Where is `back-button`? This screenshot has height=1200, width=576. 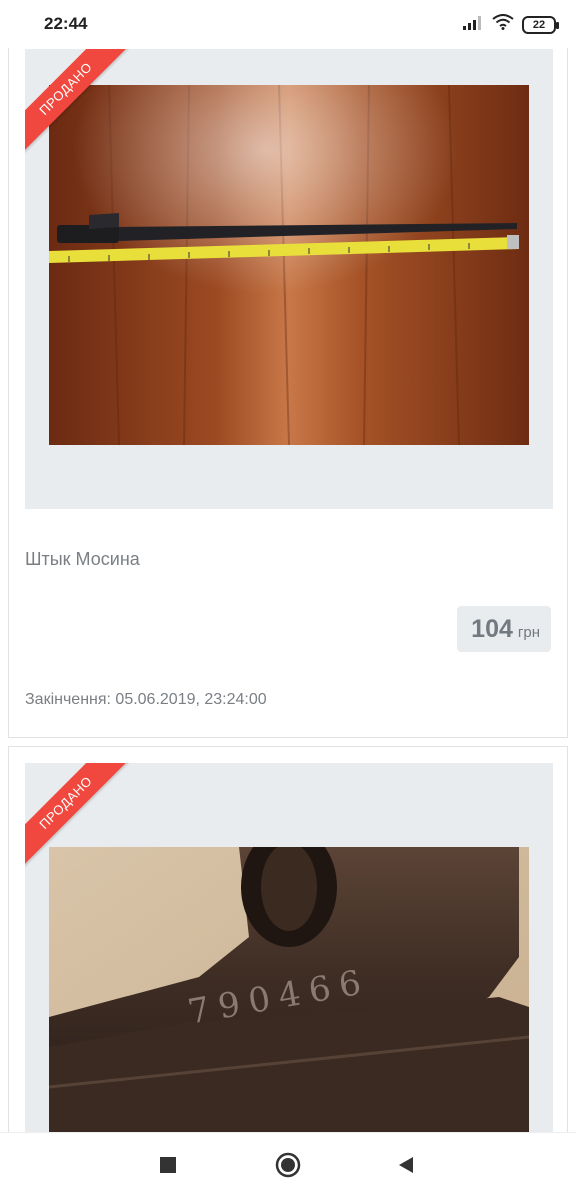 back-button is located at coordinates (406, 1166).